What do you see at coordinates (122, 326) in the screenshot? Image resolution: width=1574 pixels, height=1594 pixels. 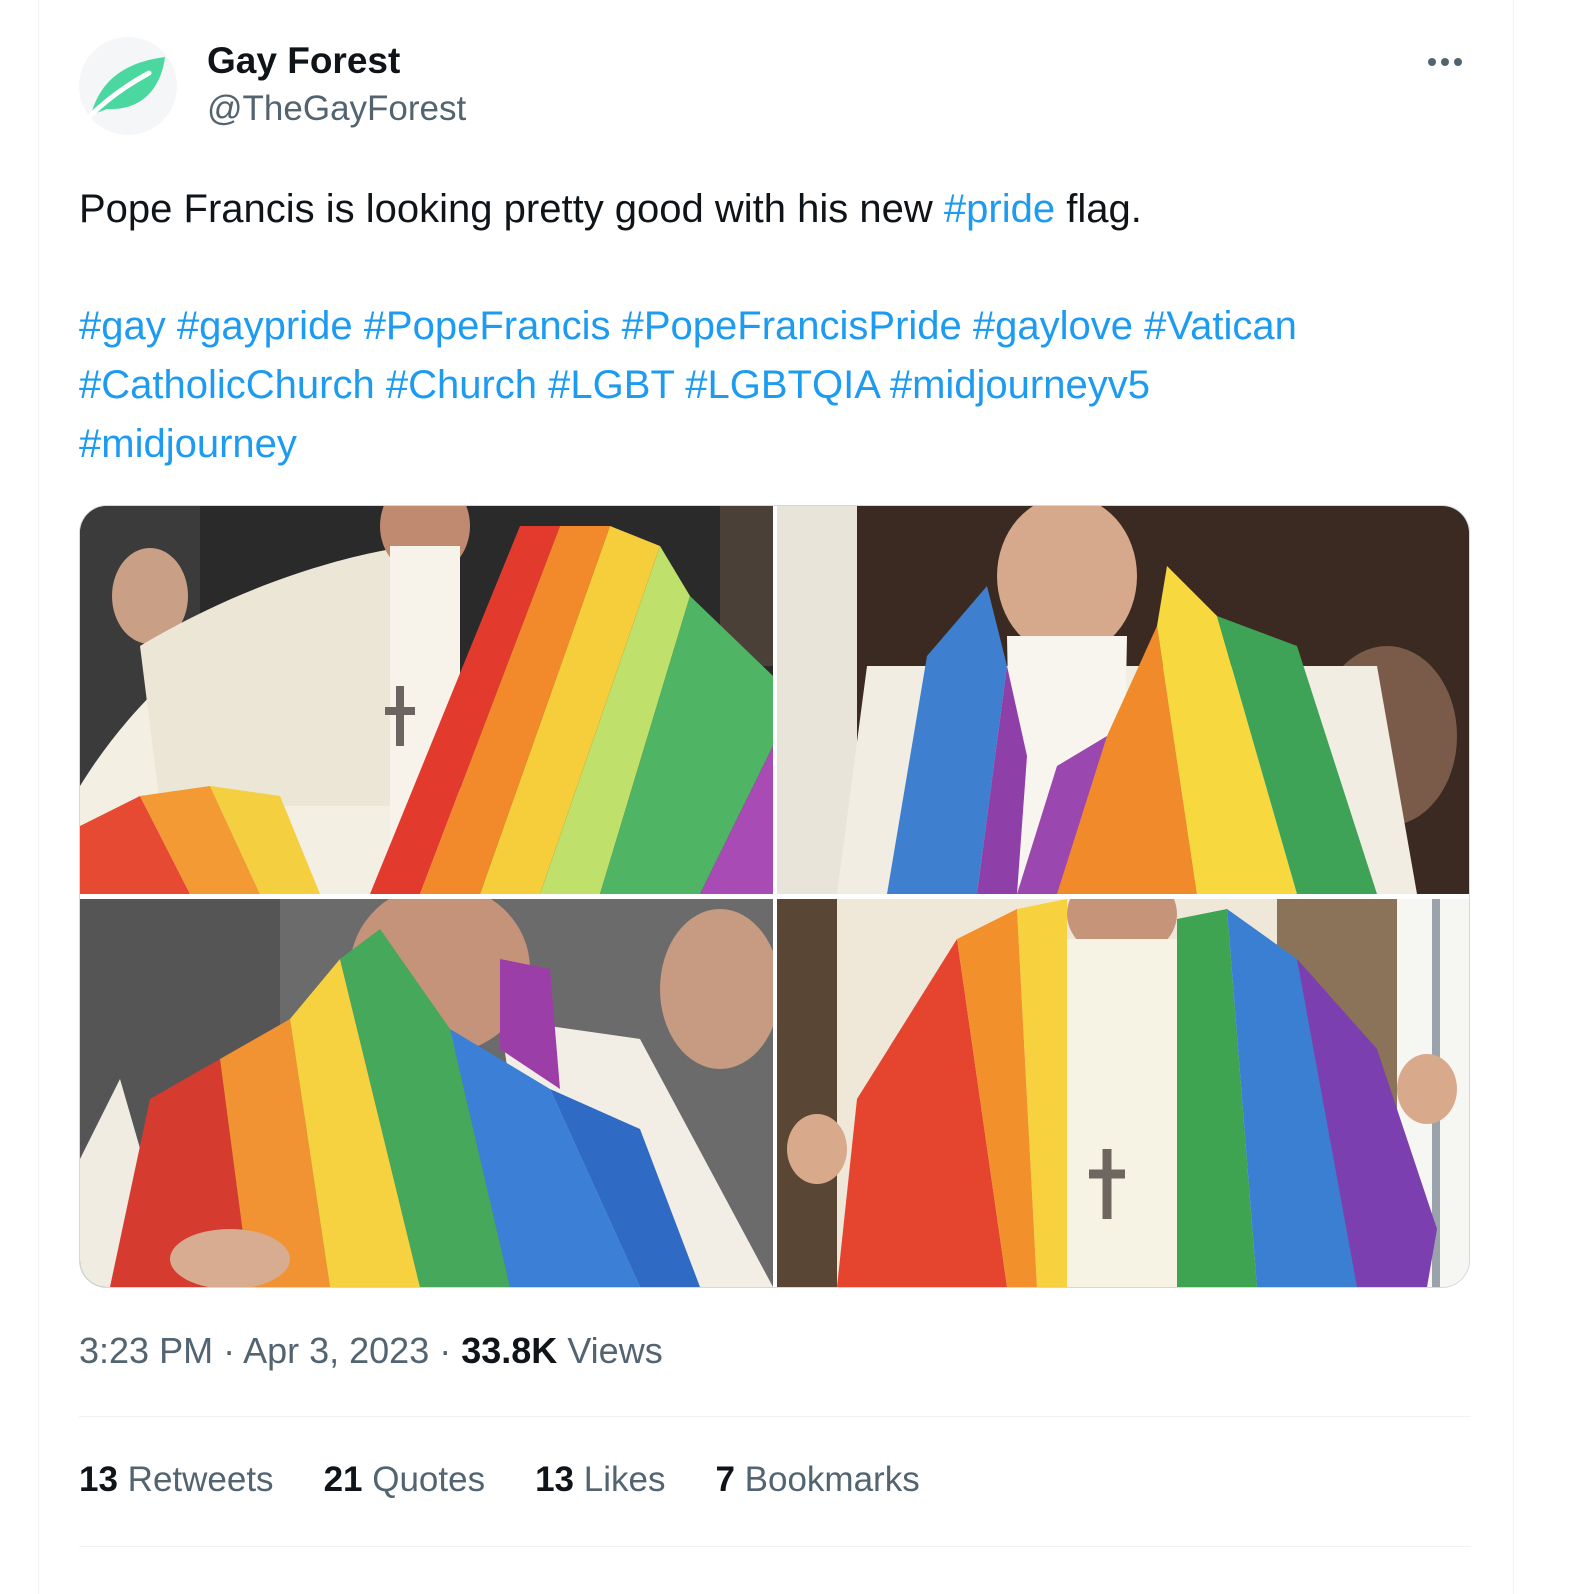 I see `hashtag-link: #gay` at bounding box center [122, 326].